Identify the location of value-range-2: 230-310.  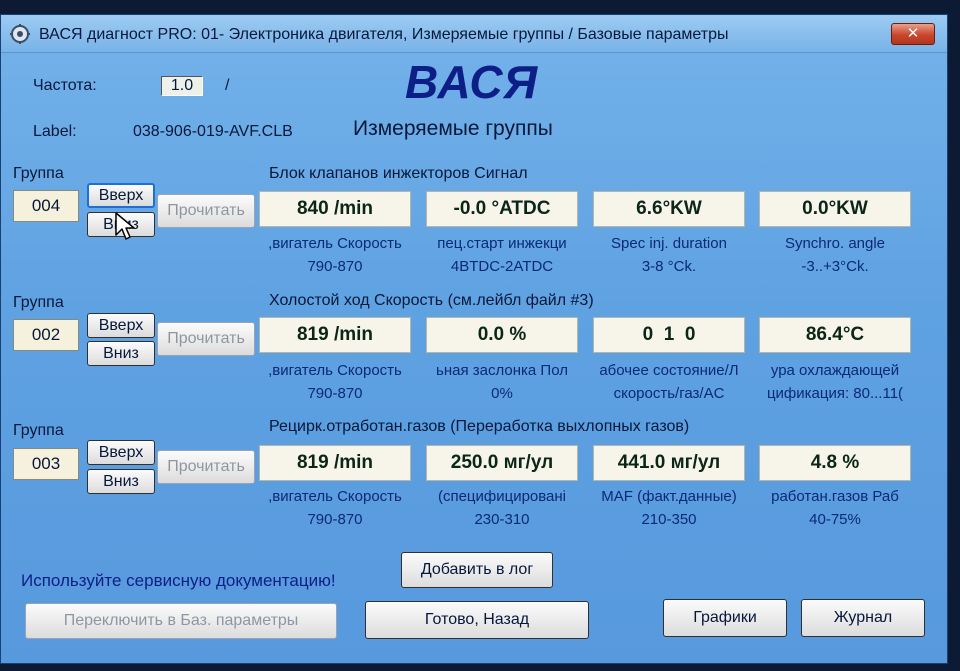
(502, 519).